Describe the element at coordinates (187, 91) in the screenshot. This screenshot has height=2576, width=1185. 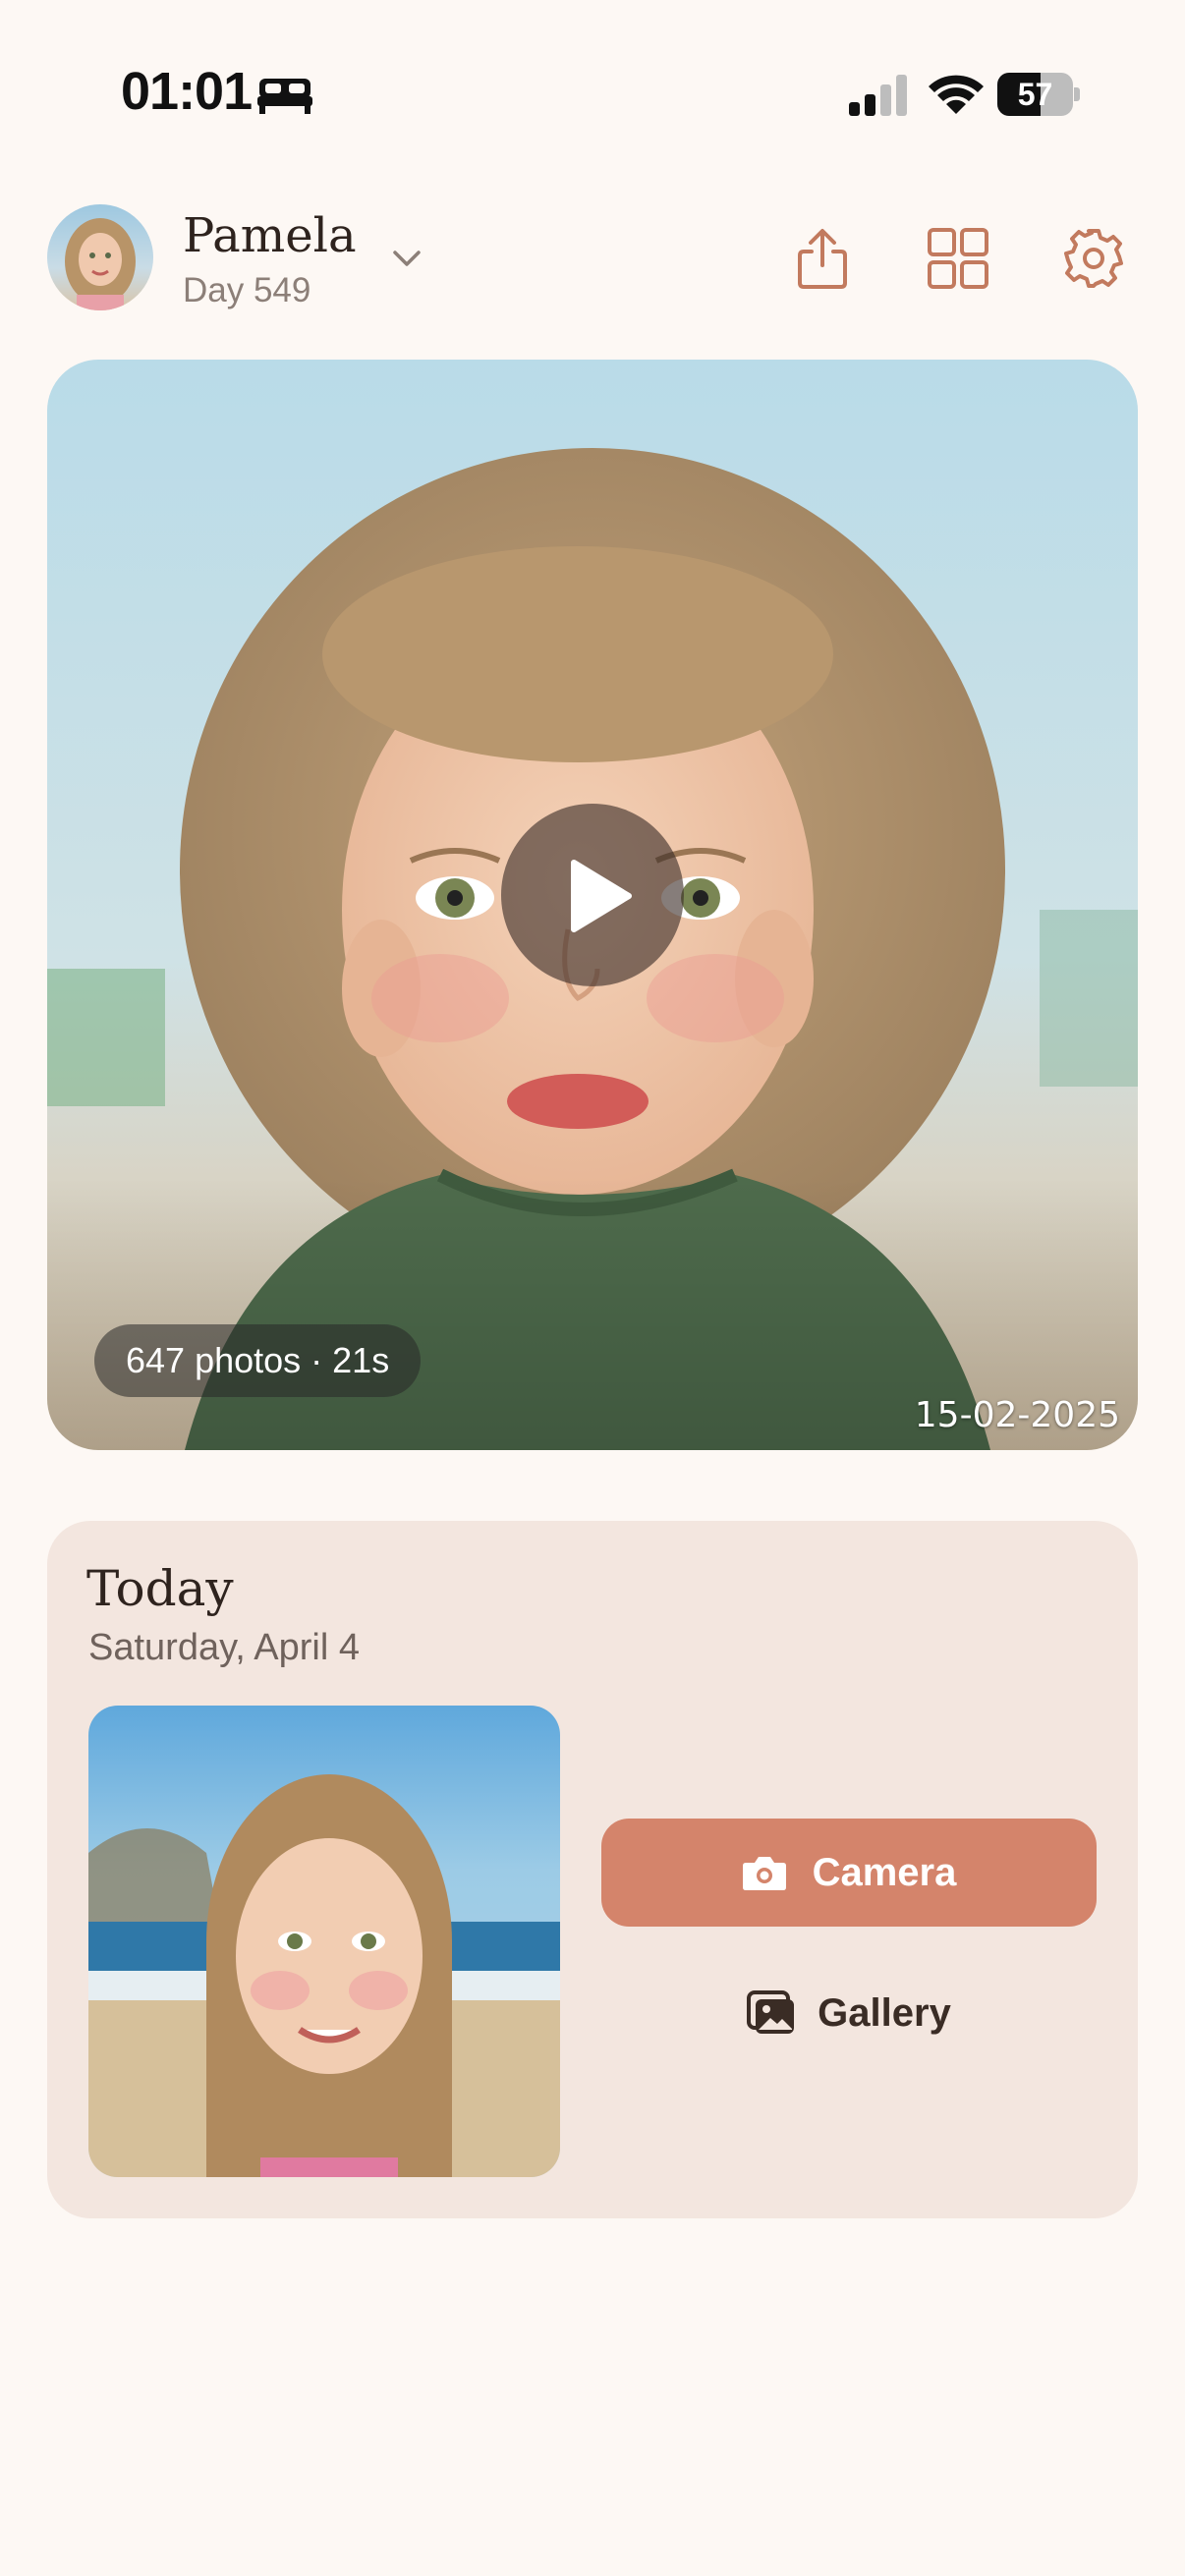
I see `status-time: 01:01` at that location.